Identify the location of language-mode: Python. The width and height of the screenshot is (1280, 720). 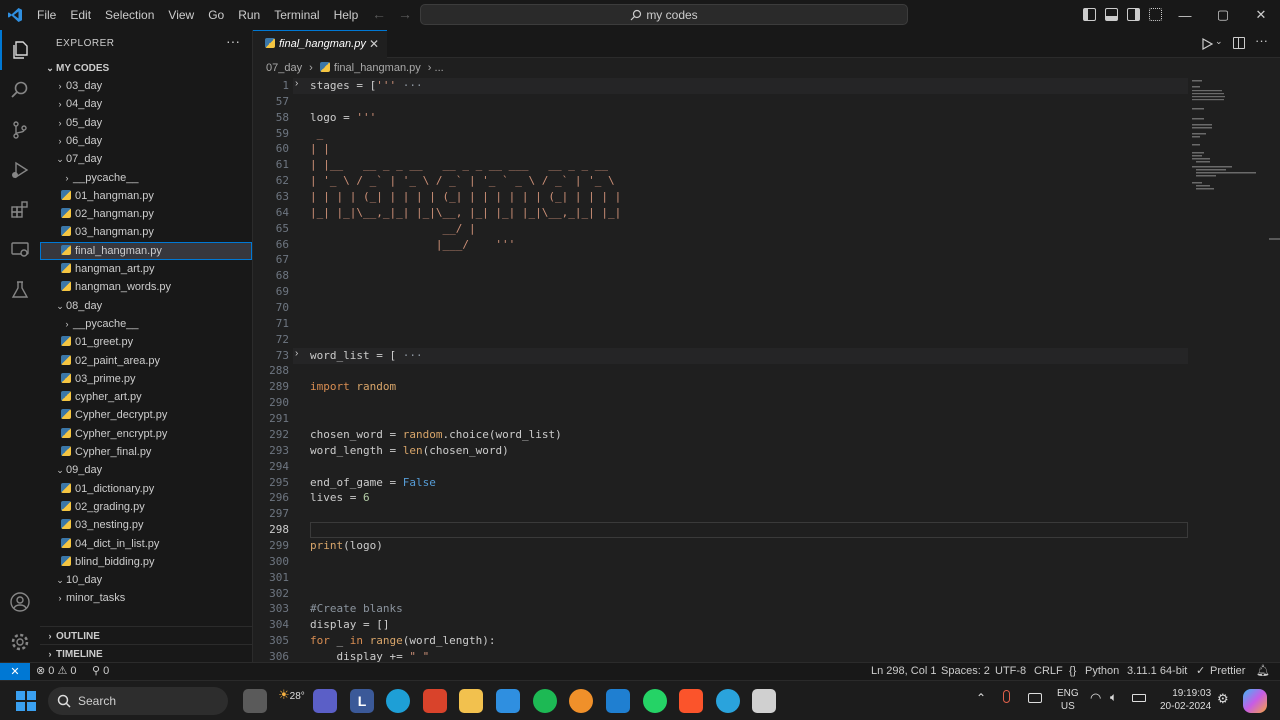
(1102, 671).